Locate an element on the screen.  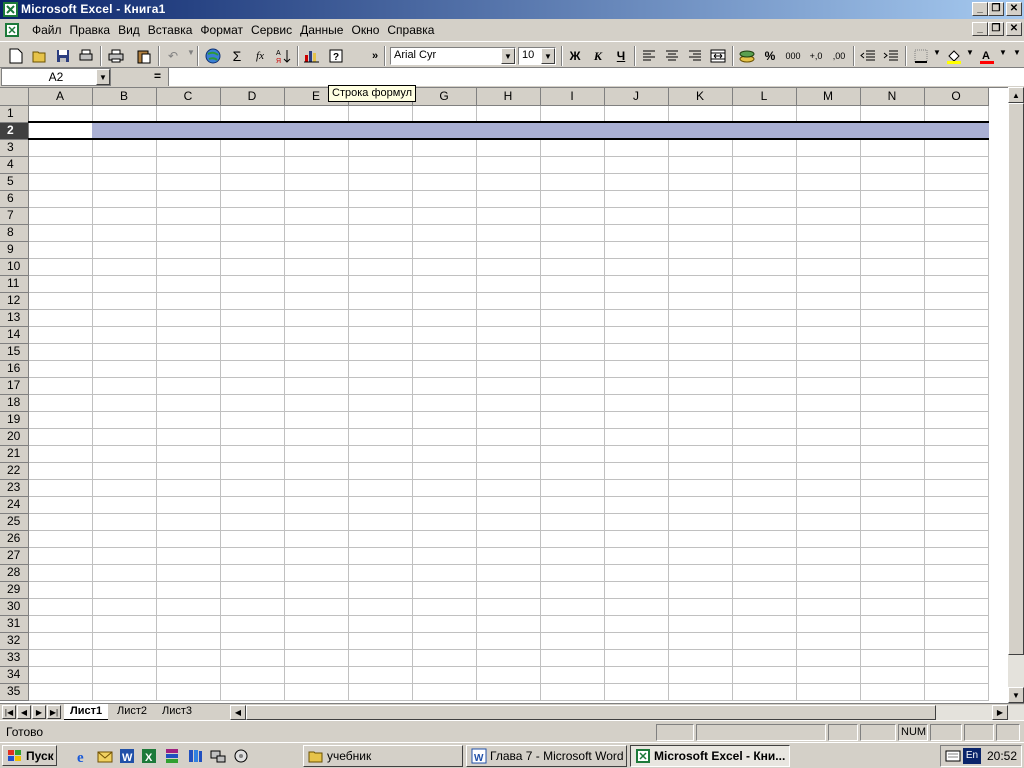
currency-icon is located at coordinates (747, 56).